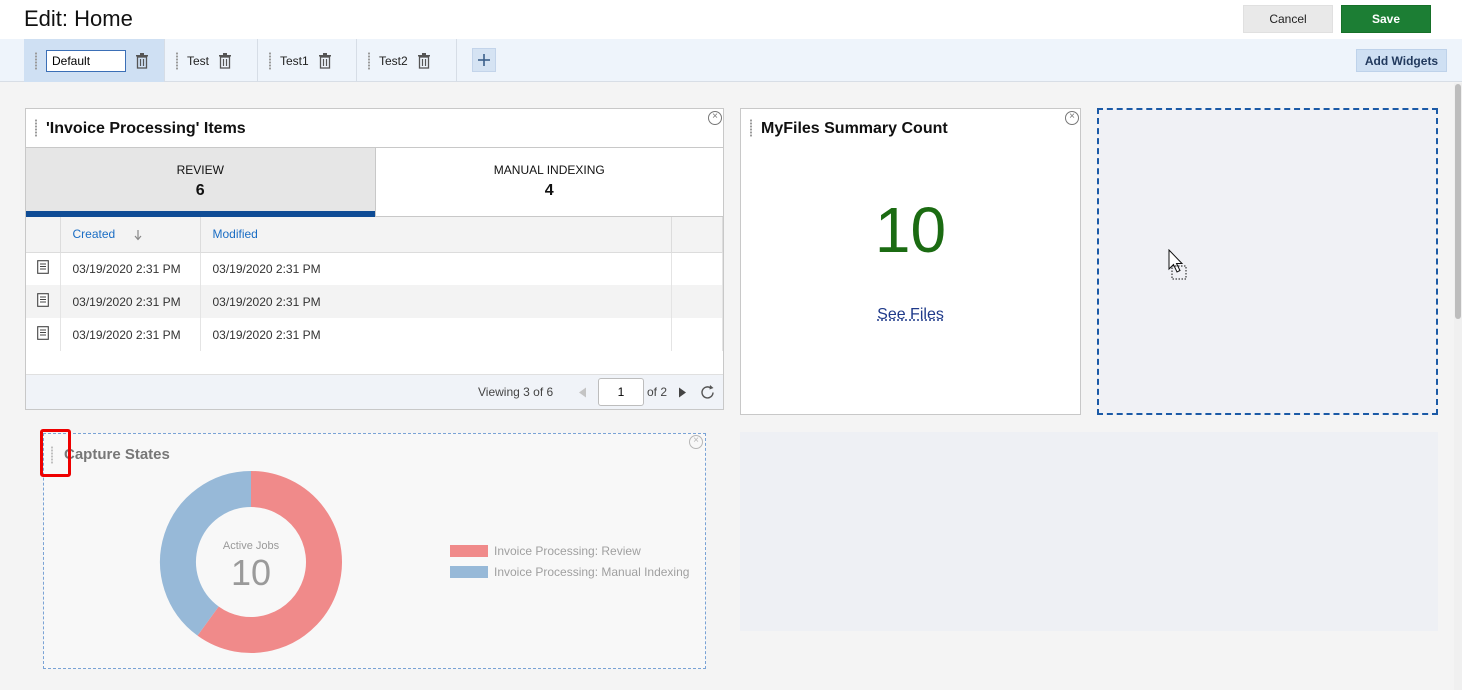  I want to click on see-files-link: See Files, so click(910, 315).